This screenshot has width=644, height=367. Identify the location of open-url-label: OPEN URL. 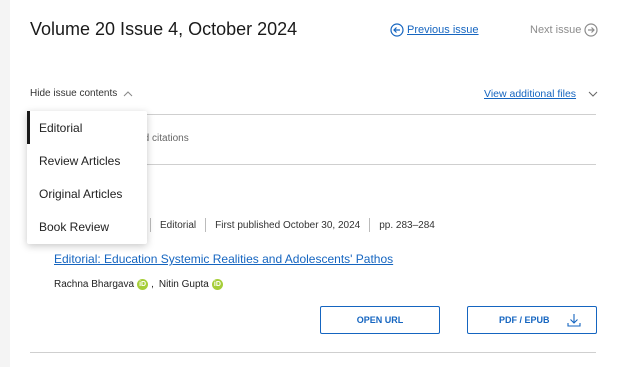
(380, 320).